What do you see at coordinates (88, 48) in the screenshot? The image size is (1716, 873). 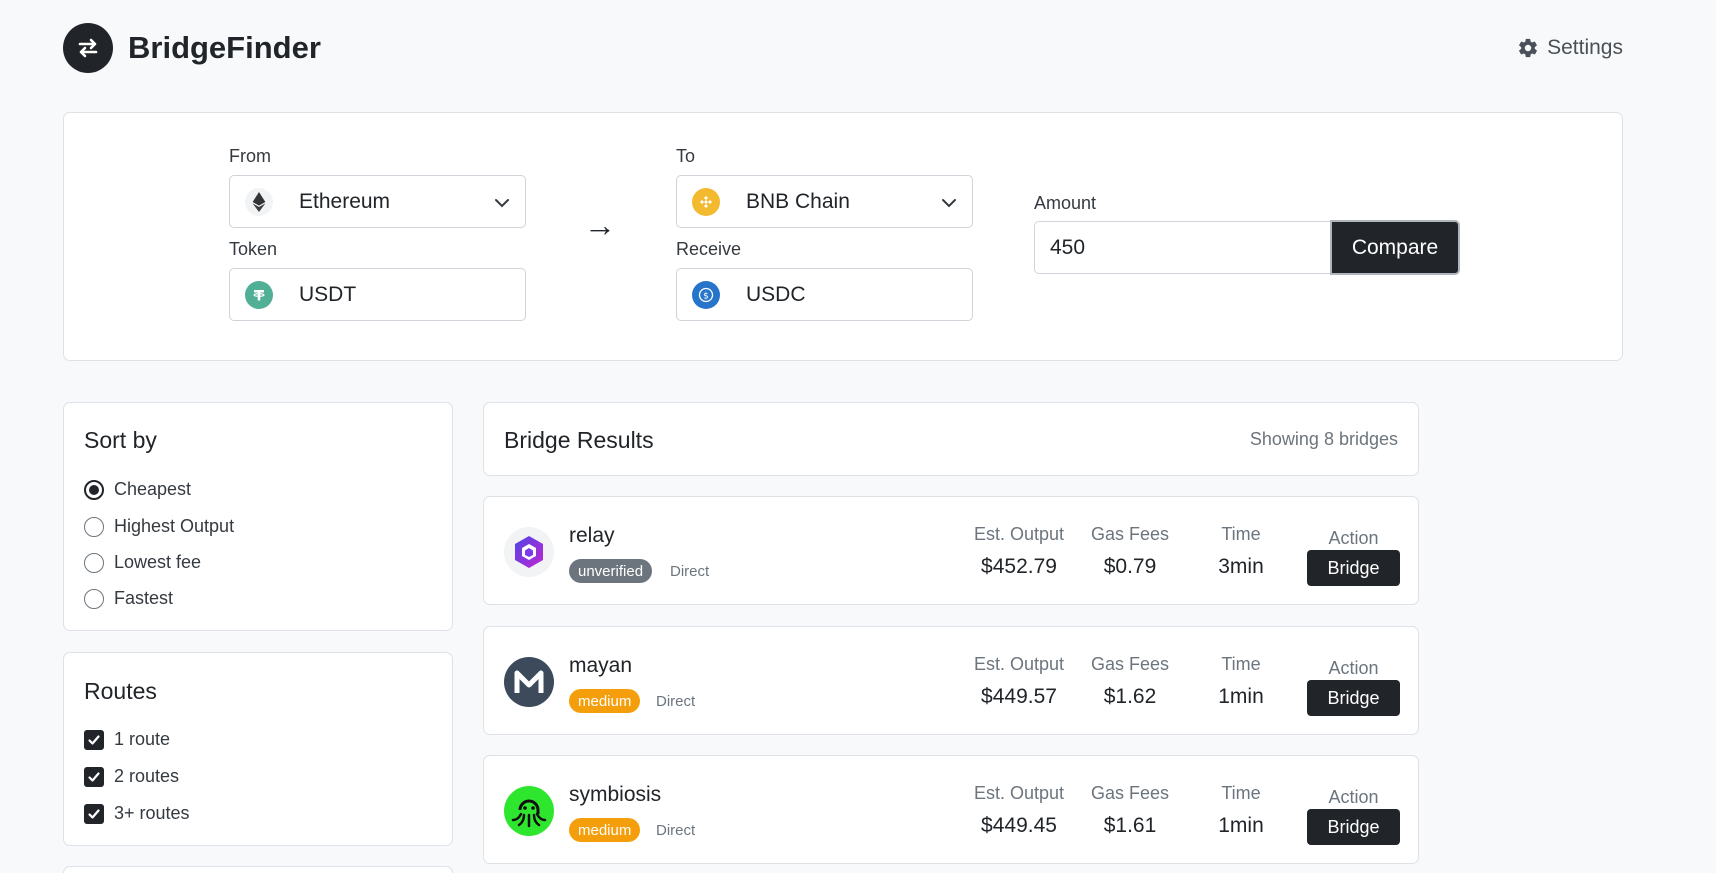 I see `swap-arrows-icon` at bounding box center [88, 48].